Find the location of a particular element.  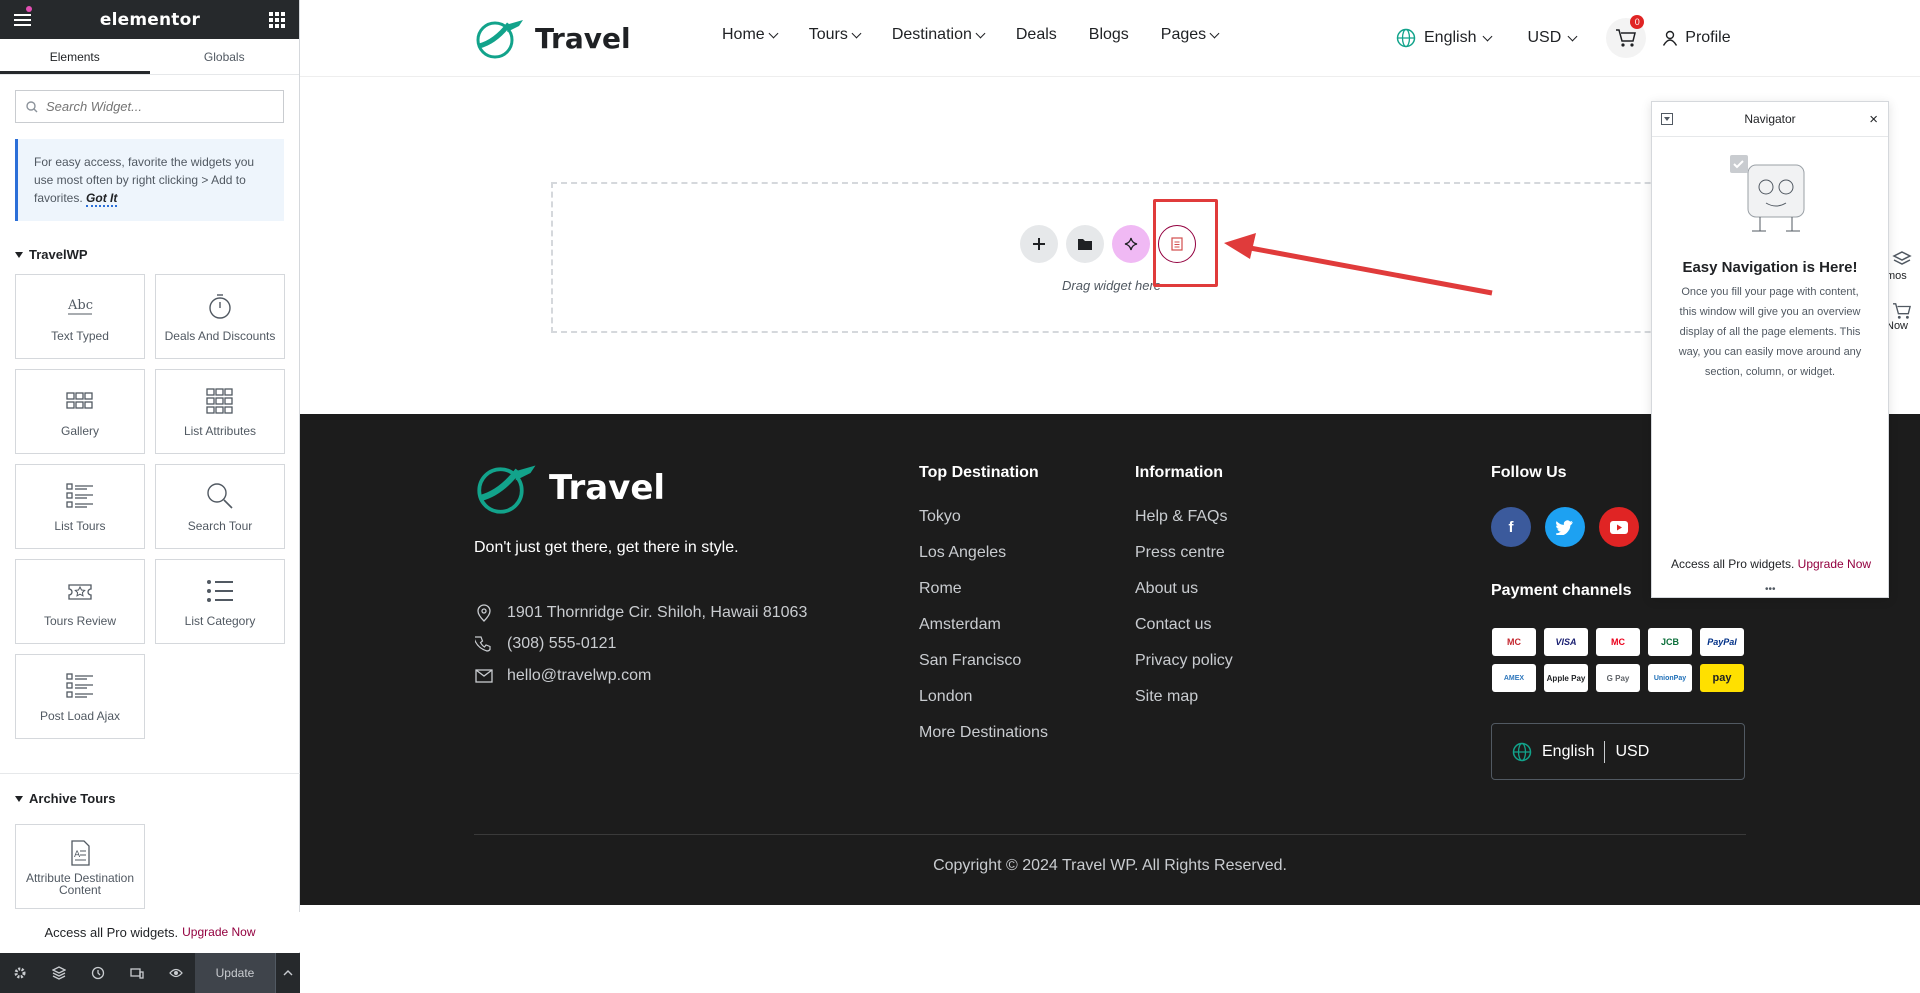

nav-tours: Tours is located at coordinates (835, 35).